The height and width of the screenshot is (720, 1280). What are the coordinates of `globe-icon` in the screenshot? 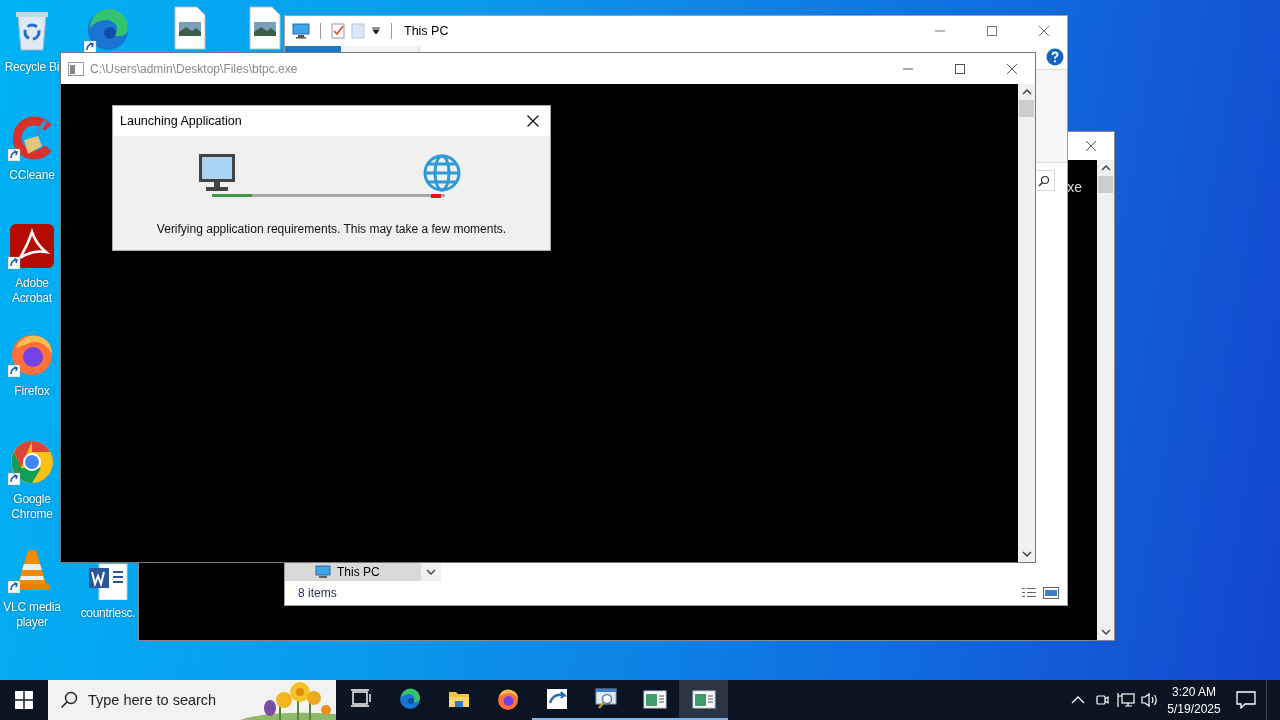 It's located at (442, 173).